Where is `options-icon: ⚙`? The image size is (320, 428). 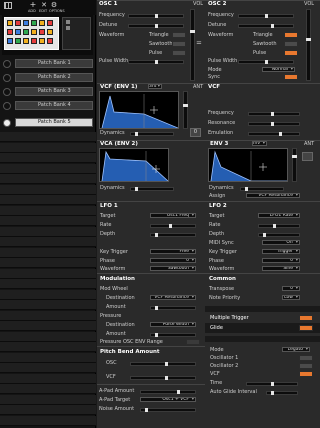 options-icon: ⚙ is located at coordinates (54, 5).